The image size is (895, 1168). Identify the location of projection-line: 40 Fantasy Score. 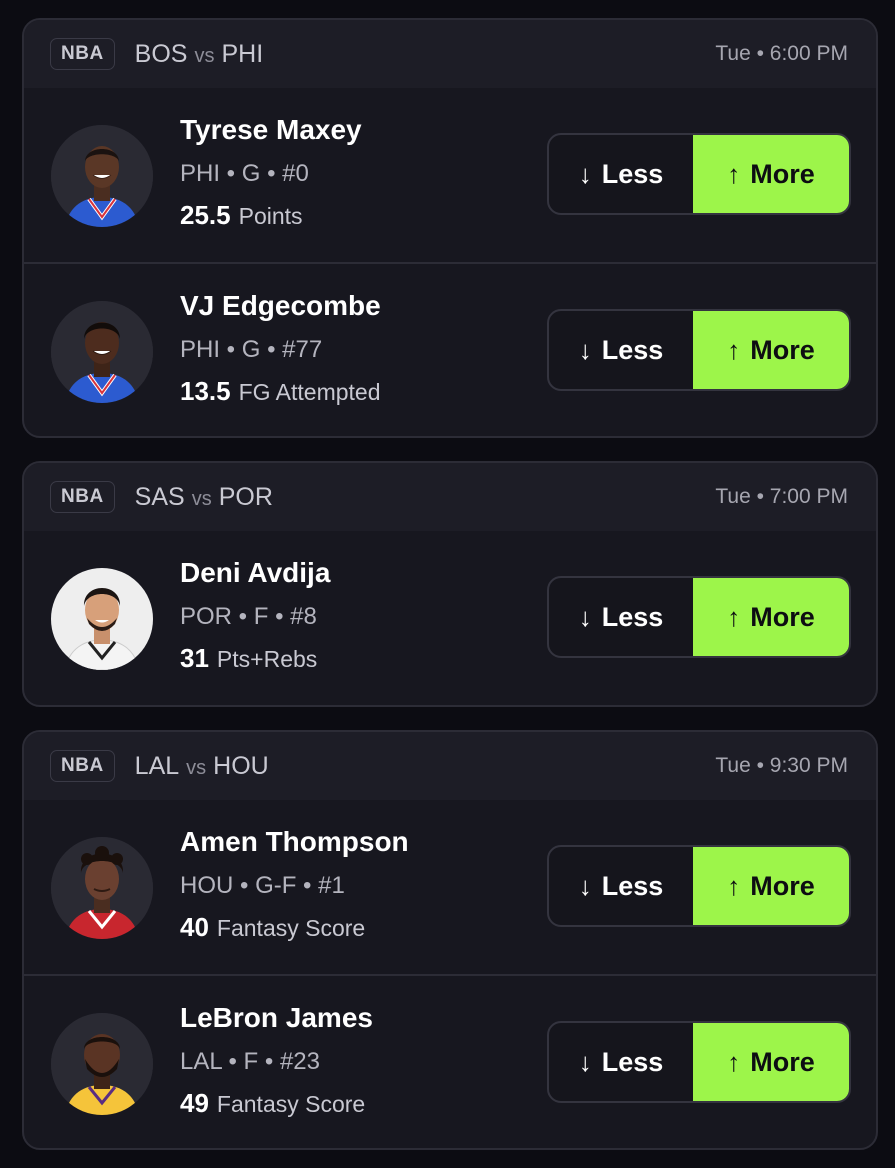
(272, 927).